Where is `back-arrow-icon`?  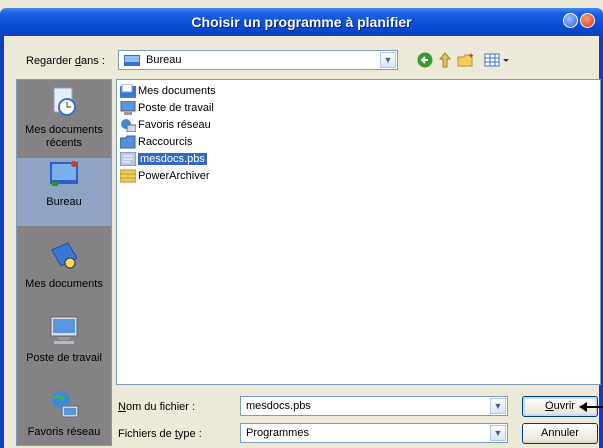
back-arrow-icon is located at coordinates (425, 60).